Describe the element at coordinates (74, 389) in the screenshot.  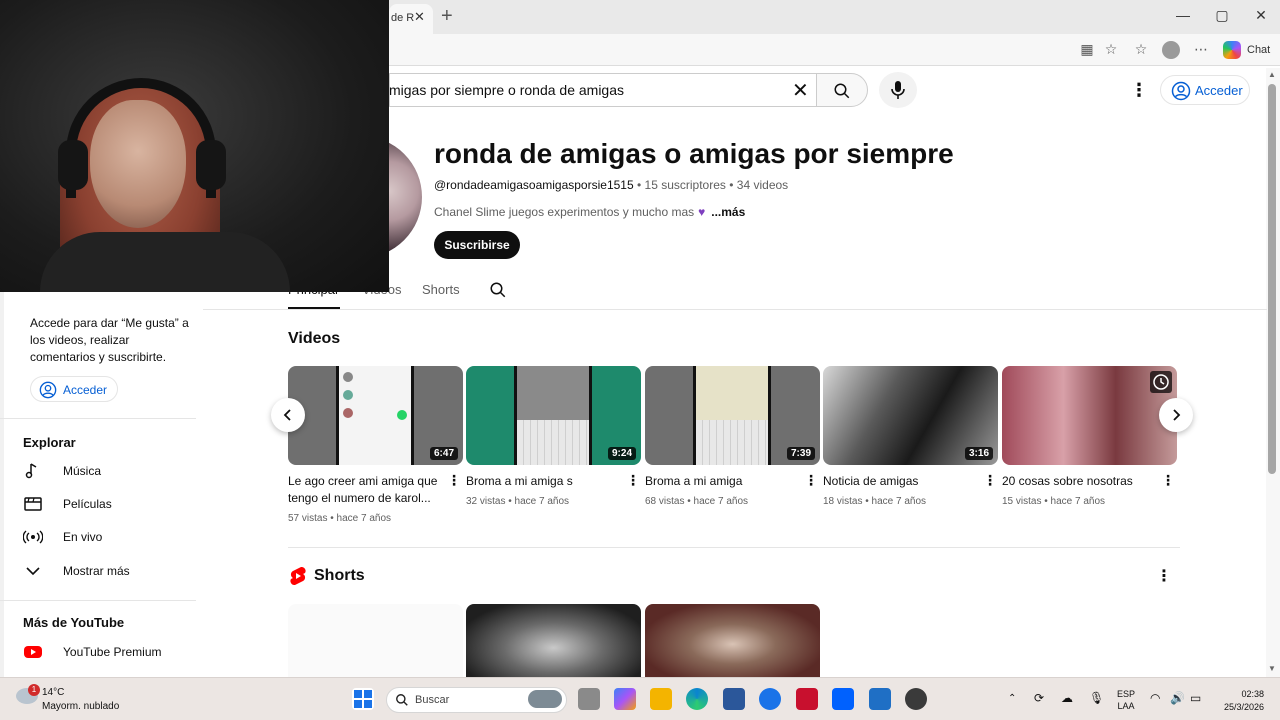
I see `sidebar-signin-button: Acceder` at that location.